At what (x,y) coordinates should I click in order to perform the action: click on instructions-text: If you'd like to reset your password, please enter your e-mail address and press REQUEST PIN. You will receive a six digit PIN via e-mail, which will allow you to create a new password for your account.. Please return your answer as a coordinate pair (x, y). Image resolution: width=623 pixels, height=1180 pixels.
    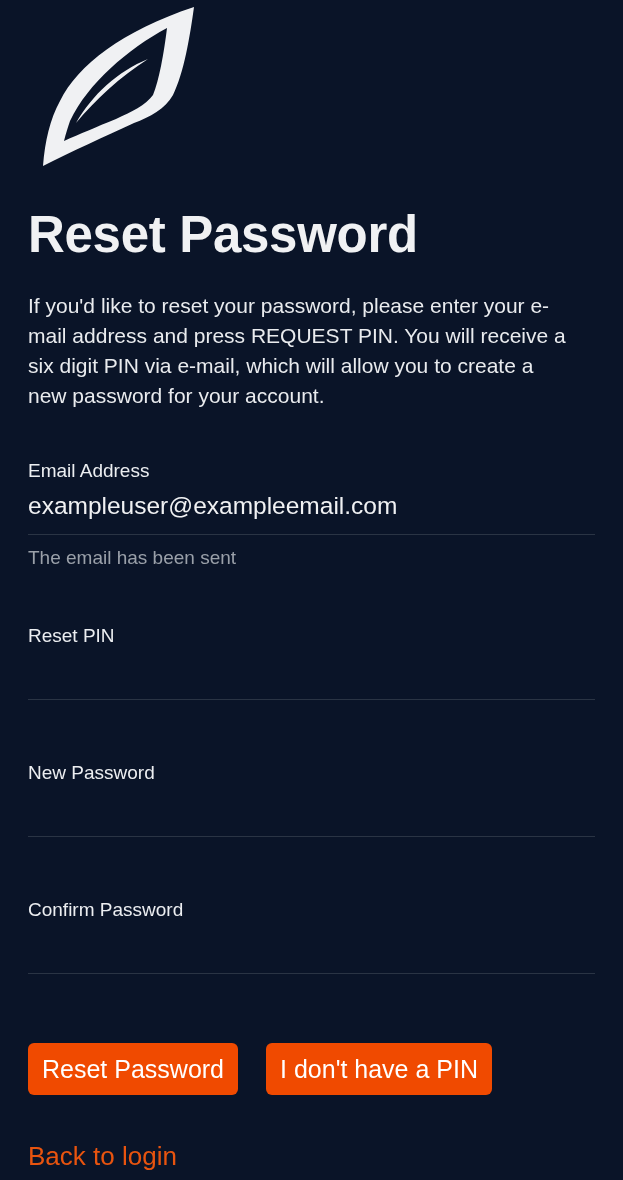
    Looking at the image, I should click on (297, 351).